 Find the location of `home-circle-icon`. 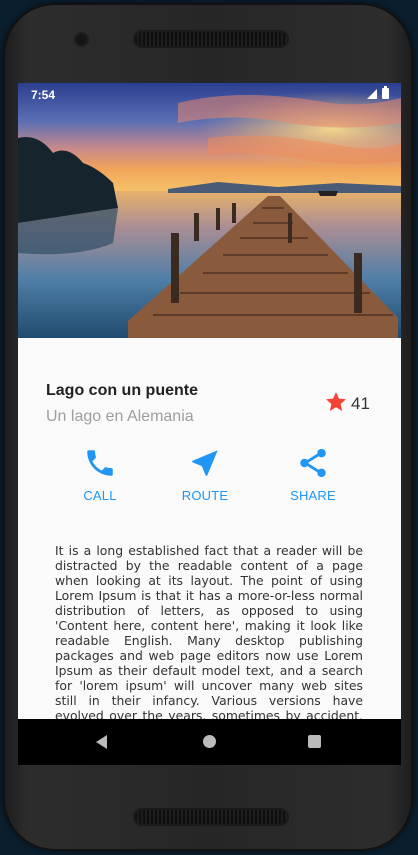

home-circle-icon is located at coordinates (209, 741).